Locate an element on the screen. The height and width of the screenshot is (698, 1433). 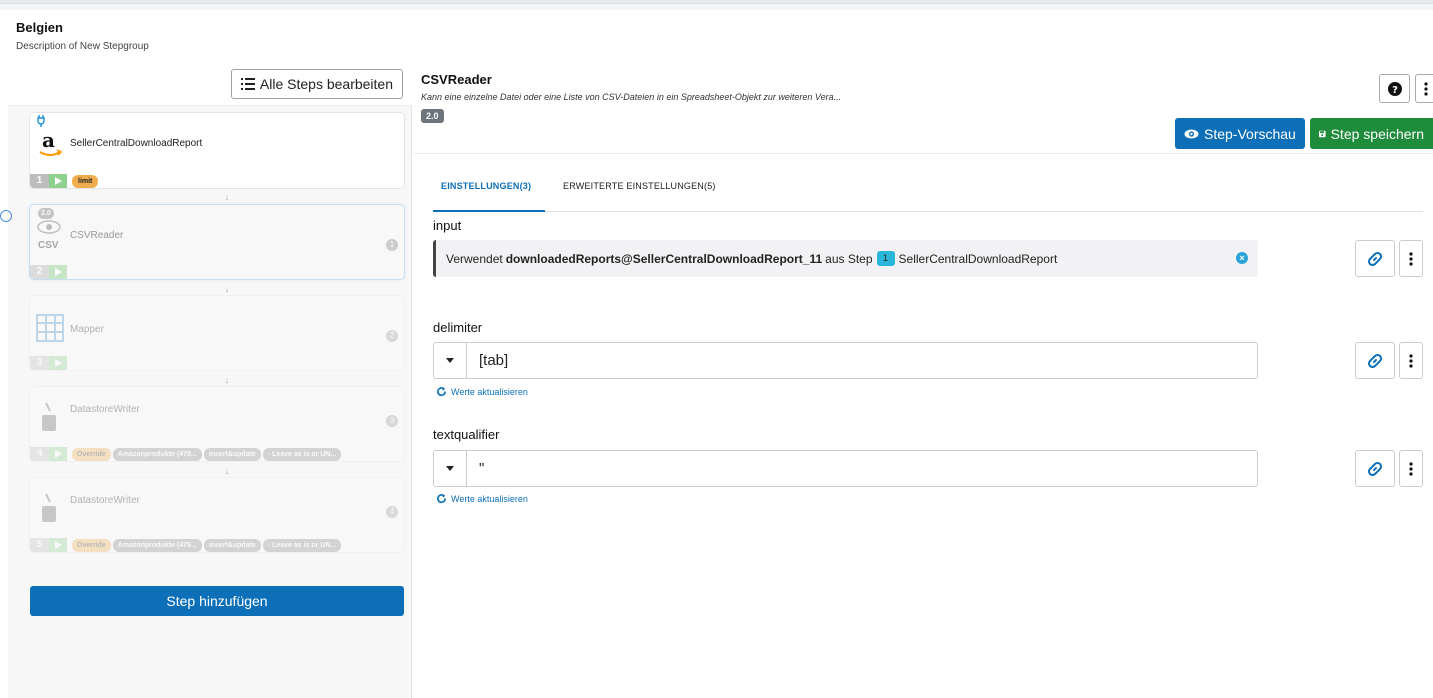
textqualifier-select: " is located at coordinates (845, 468).